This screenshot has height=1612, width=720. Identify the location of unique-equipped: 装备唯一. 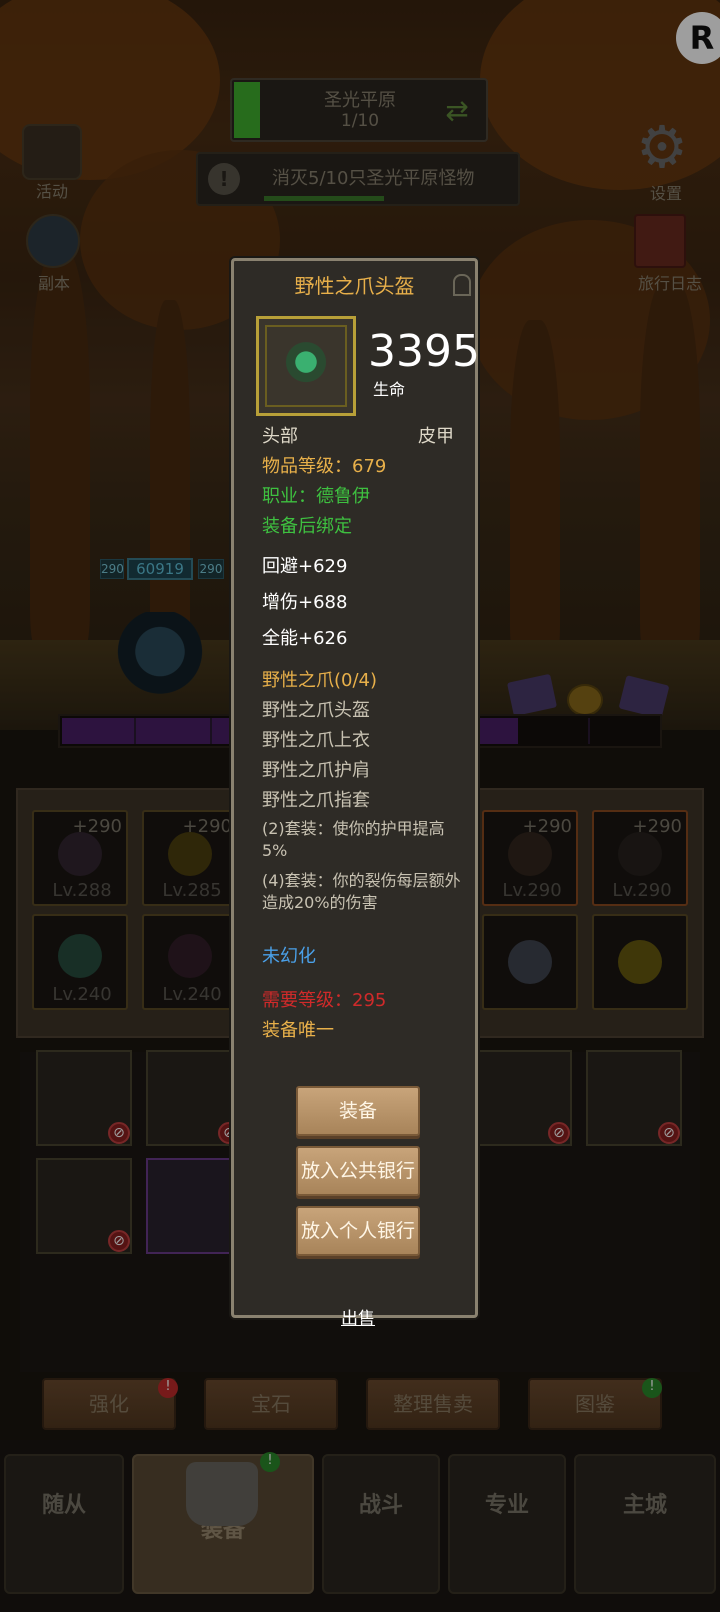
(298, 1030).